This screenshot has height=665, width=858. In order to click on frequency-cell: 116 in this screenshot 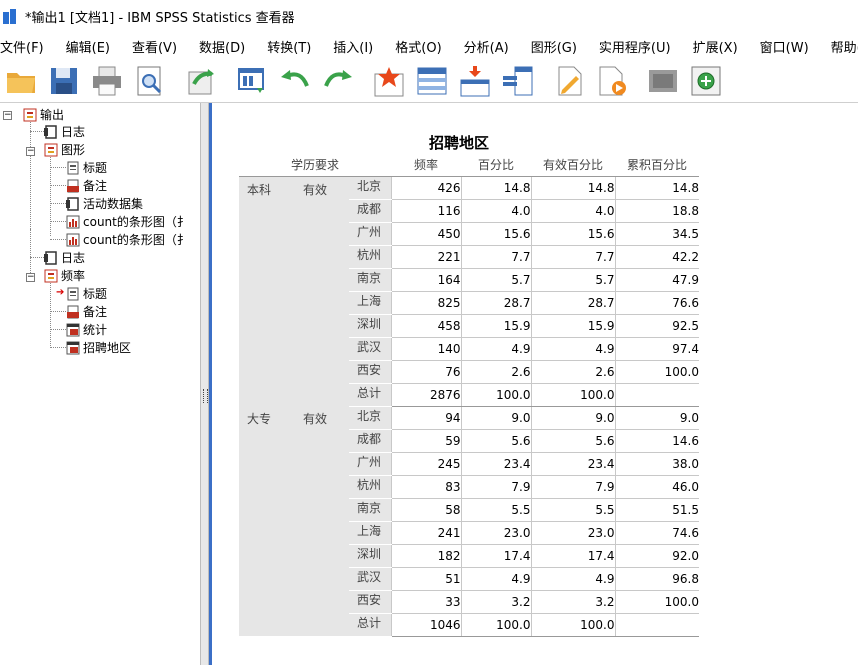, I will do `click(425, 211)`.